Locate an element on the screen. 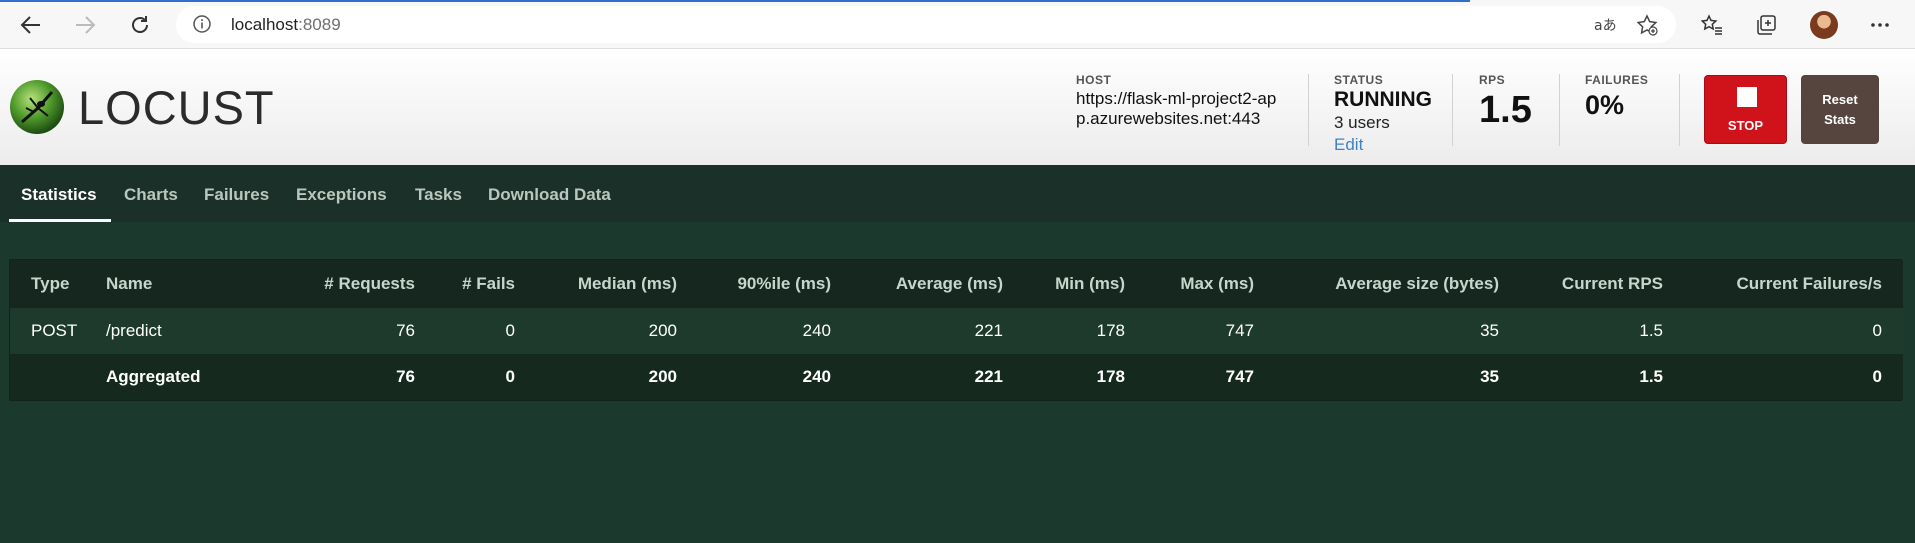  status-value: RUNNING is located at coordinates (1383, 99).